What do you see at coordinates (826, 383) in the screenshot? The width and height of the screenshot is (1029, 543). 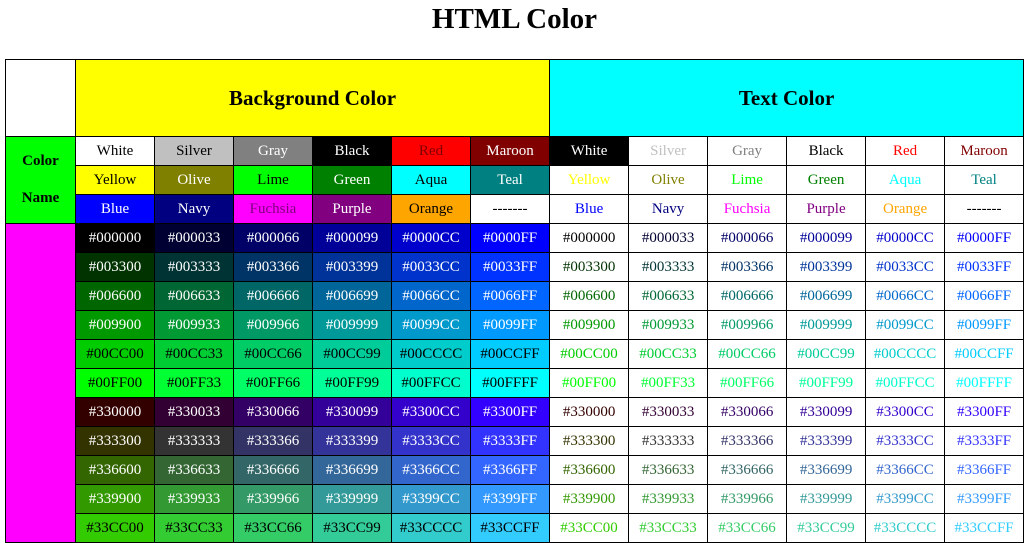 I see `text-hex-color-cell: #00FF99` at bounding box center [826, 383].